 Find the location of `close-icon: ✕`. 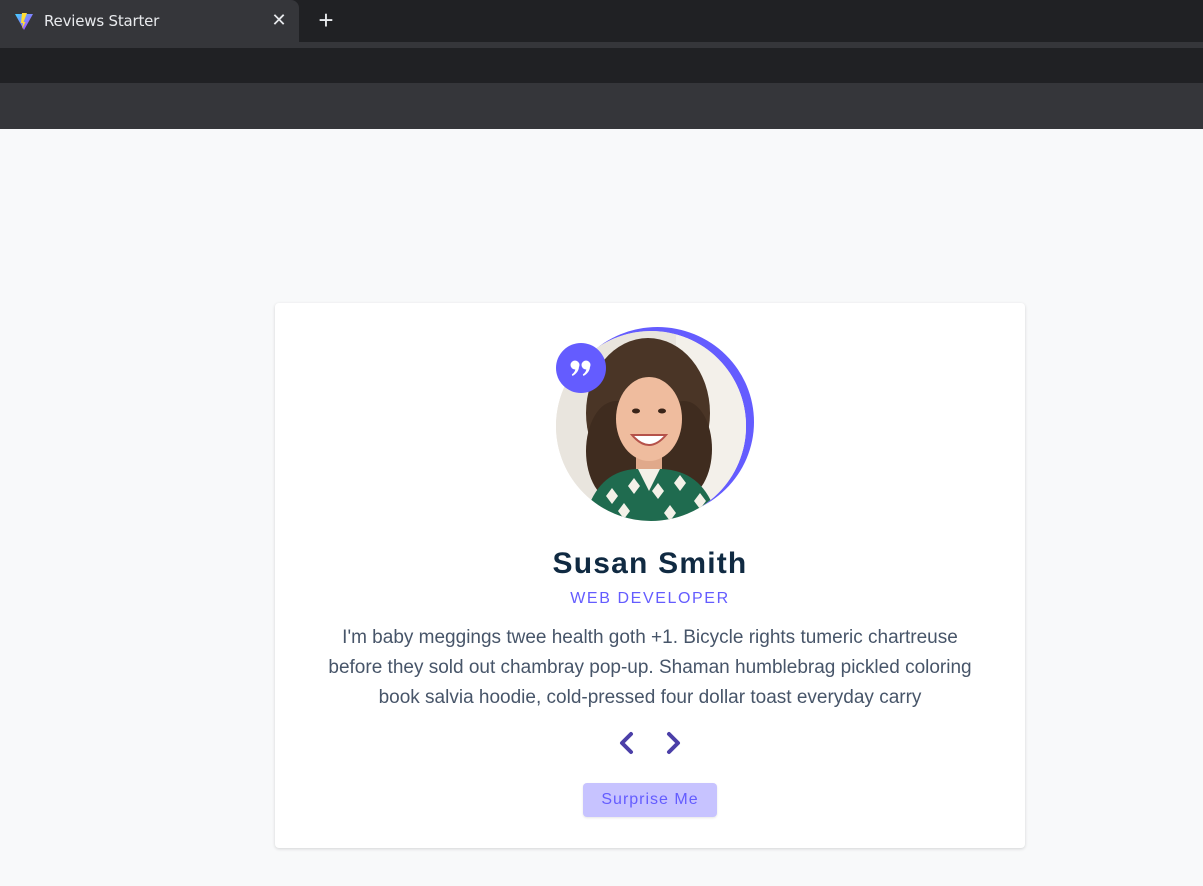

close-icon: ✕ is located at coordinates (279, 20).